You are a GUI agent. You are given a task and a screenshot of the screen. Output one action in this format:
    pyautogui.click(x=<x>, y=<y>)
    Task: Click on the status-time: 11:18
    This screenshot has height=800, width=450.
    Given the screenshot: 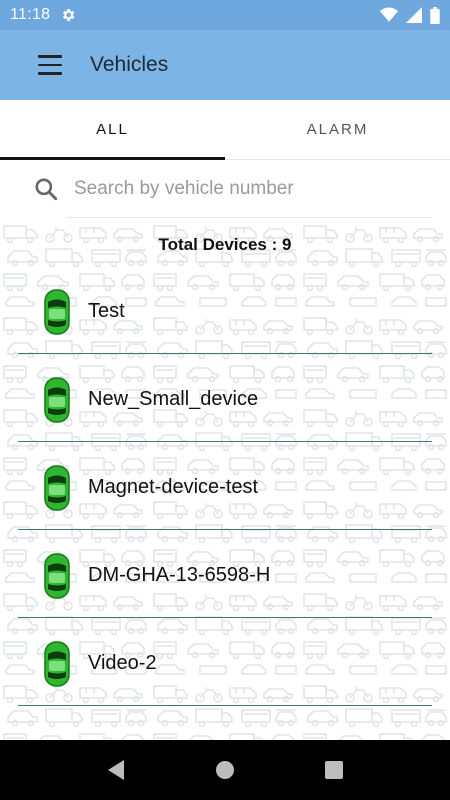 What is the action you would take?
    pyautogui.click(x=30, y=14)
    